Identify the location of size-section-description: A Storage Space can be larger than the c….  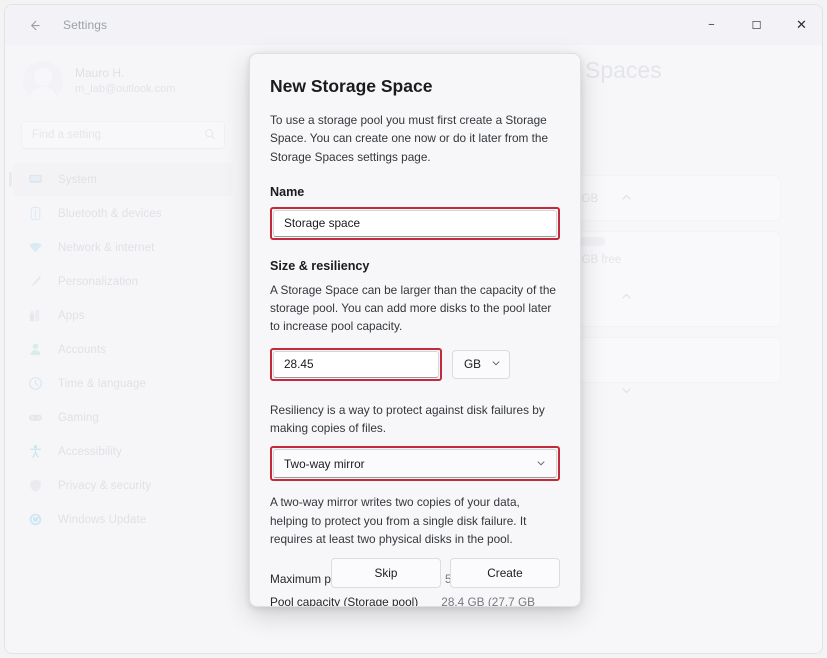
(413, 308).